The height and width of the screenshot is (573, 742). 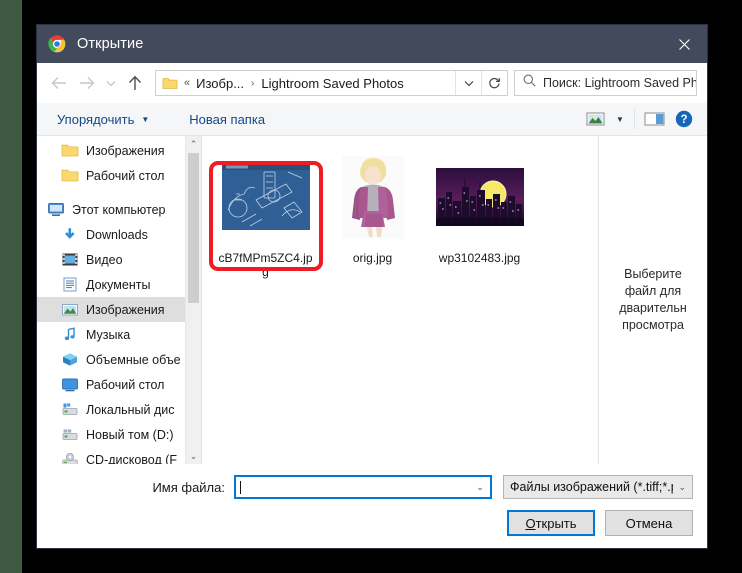 I want to click on sidebar-item-label: Документы, so click(x=118, y=284).